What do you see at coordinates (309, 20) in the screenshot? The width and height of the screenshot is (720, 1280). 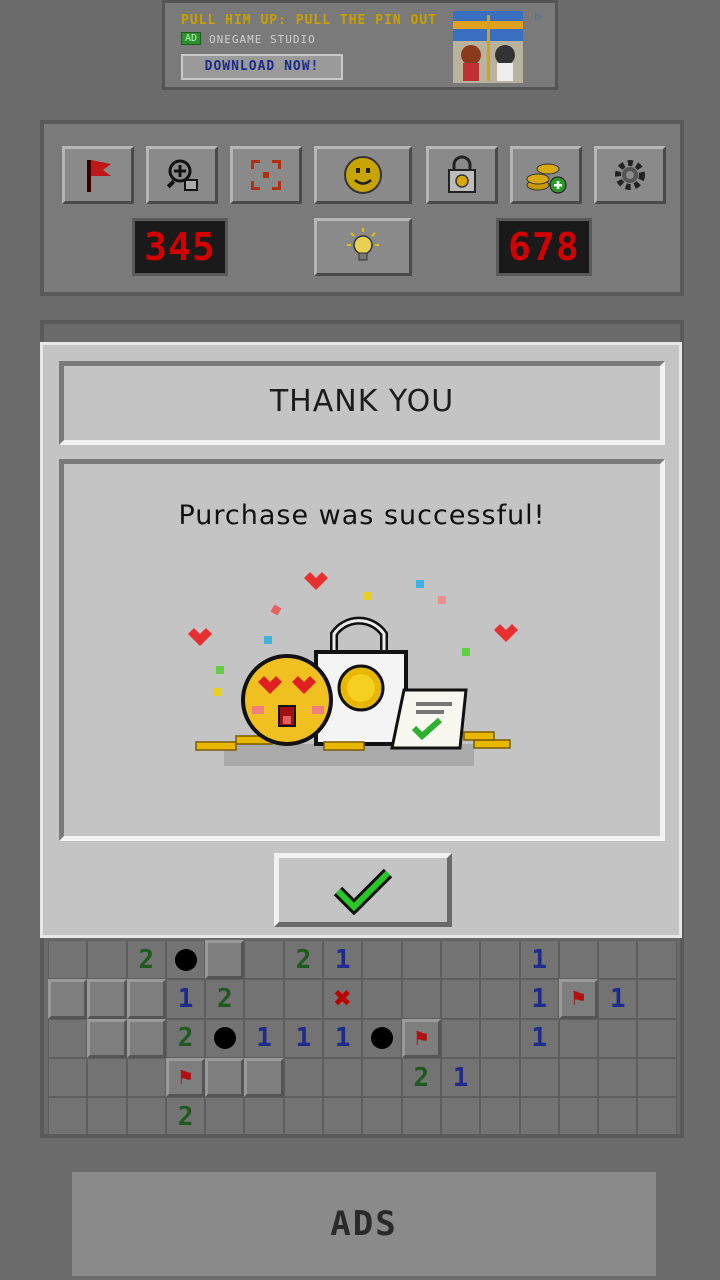 I see `ad-headline: PULL HIM UP: PULL THE PIN OUT` at bounding box center [309, 20].